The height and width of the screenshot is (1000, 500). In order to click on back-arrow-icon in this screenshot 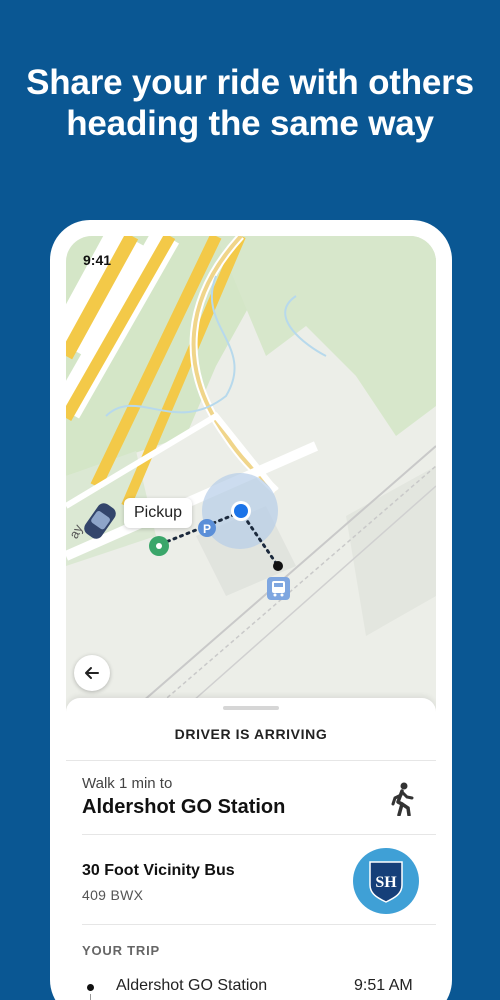, I will do `click(92, 673)`.